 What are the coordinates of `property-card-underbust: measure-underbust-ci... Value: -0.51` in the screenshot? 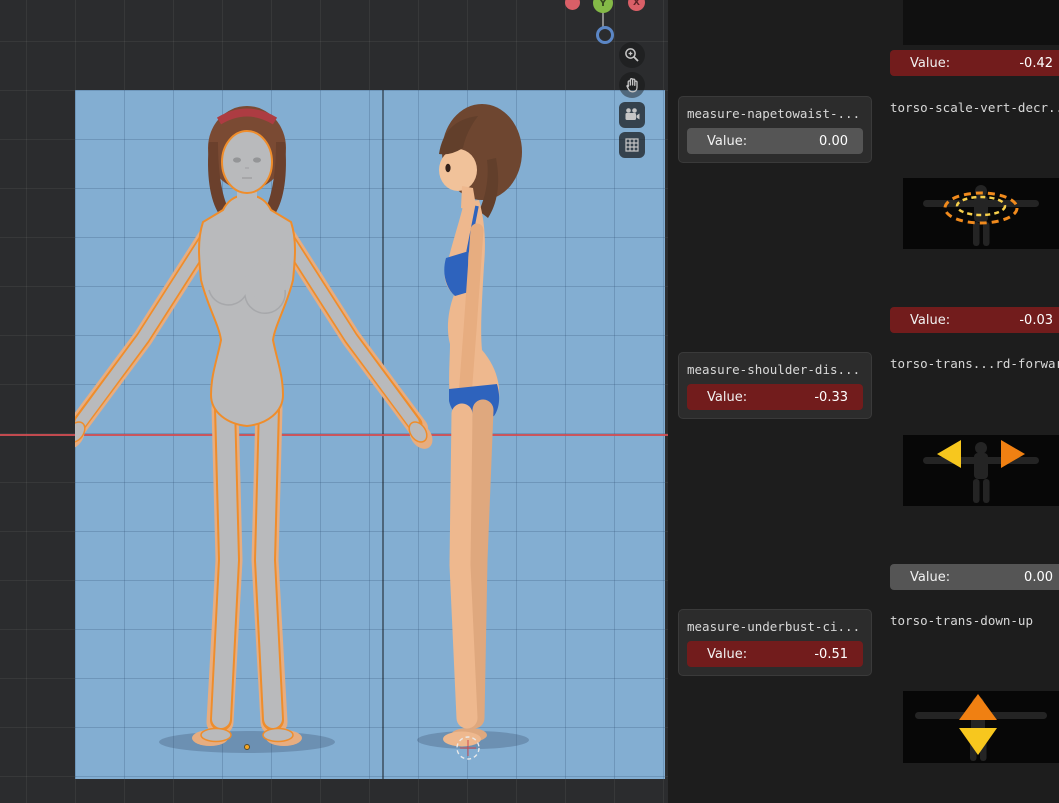 It's located at (775, 642).